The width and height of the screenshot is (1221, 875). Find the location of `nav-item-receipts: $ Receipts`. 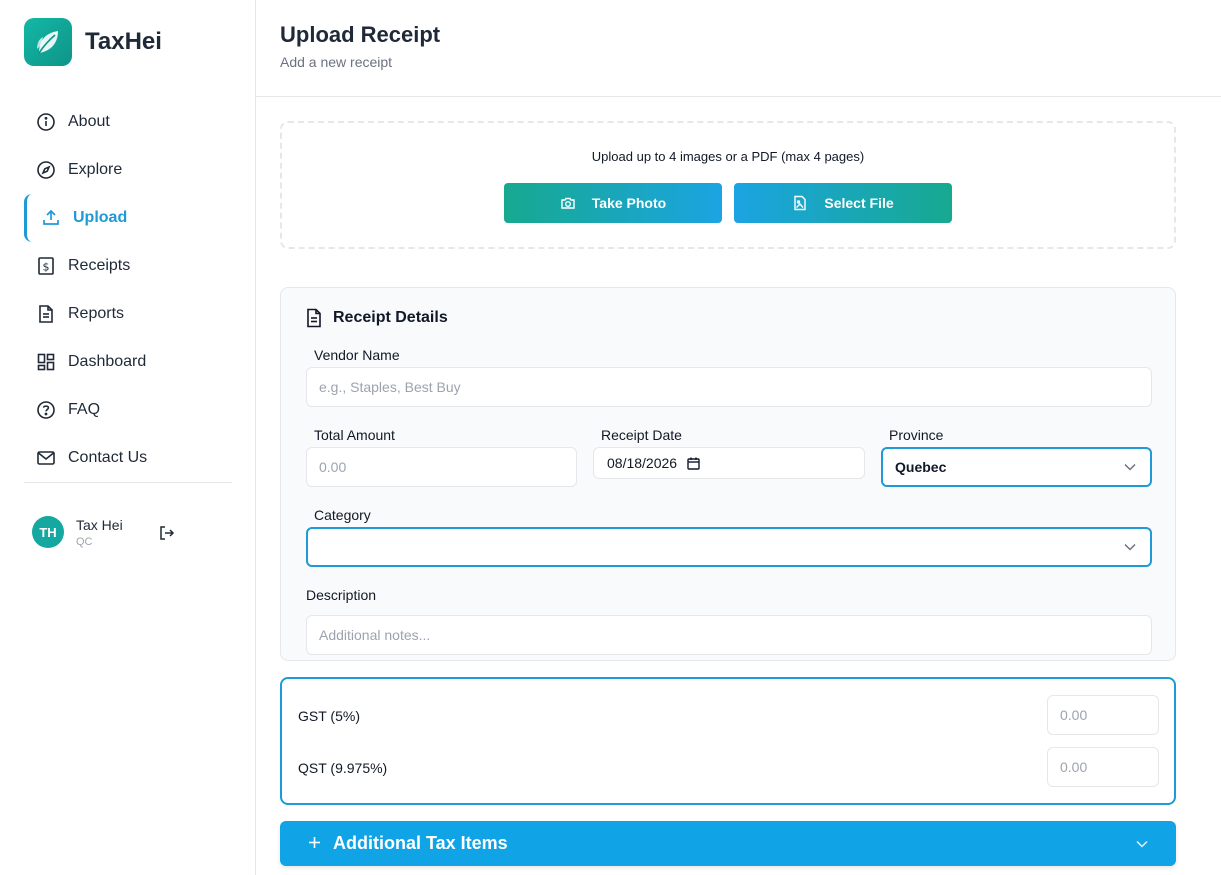

nav-item-receipts: $ Receipts is located at coordinates (128, 266).